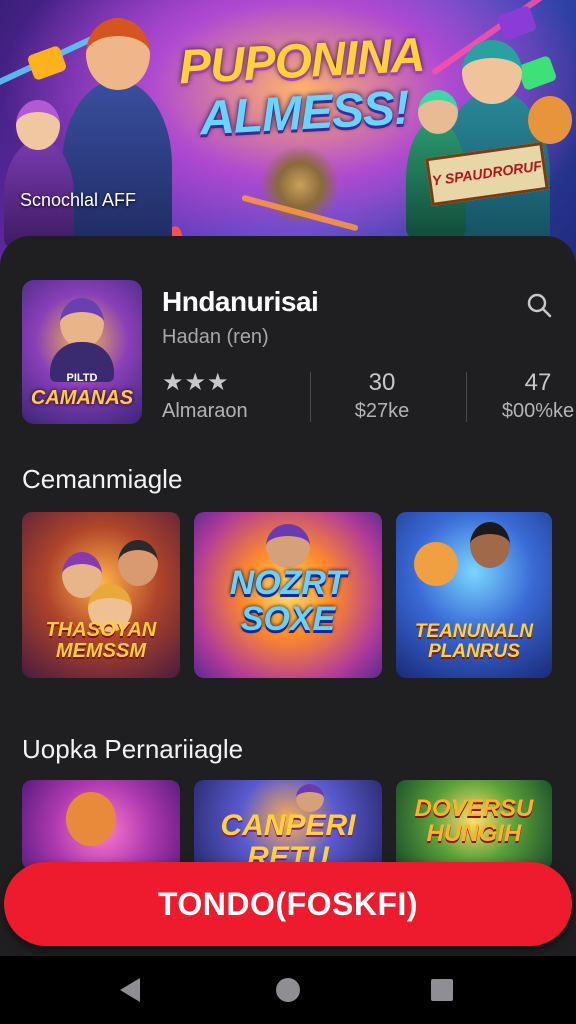  I want to click on nav-back-button, so click(130, 990).